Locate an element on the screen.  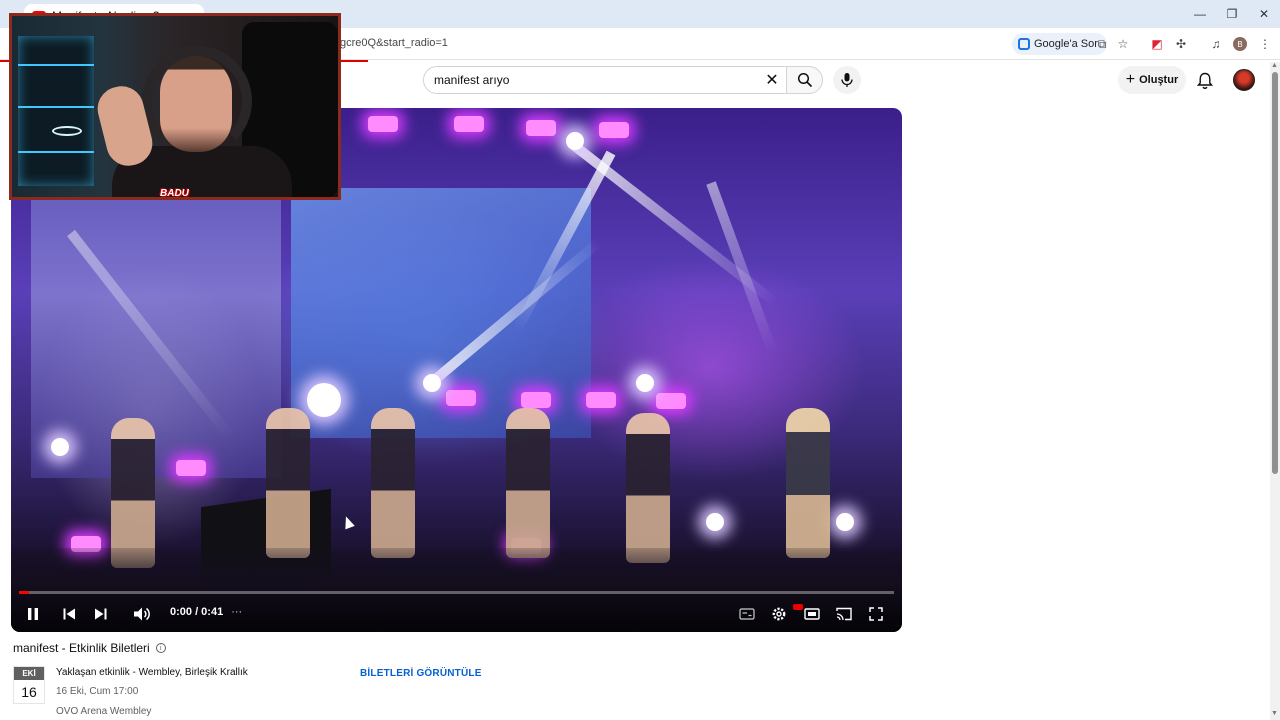
voice-search-button is located at coordinates (847, 80).